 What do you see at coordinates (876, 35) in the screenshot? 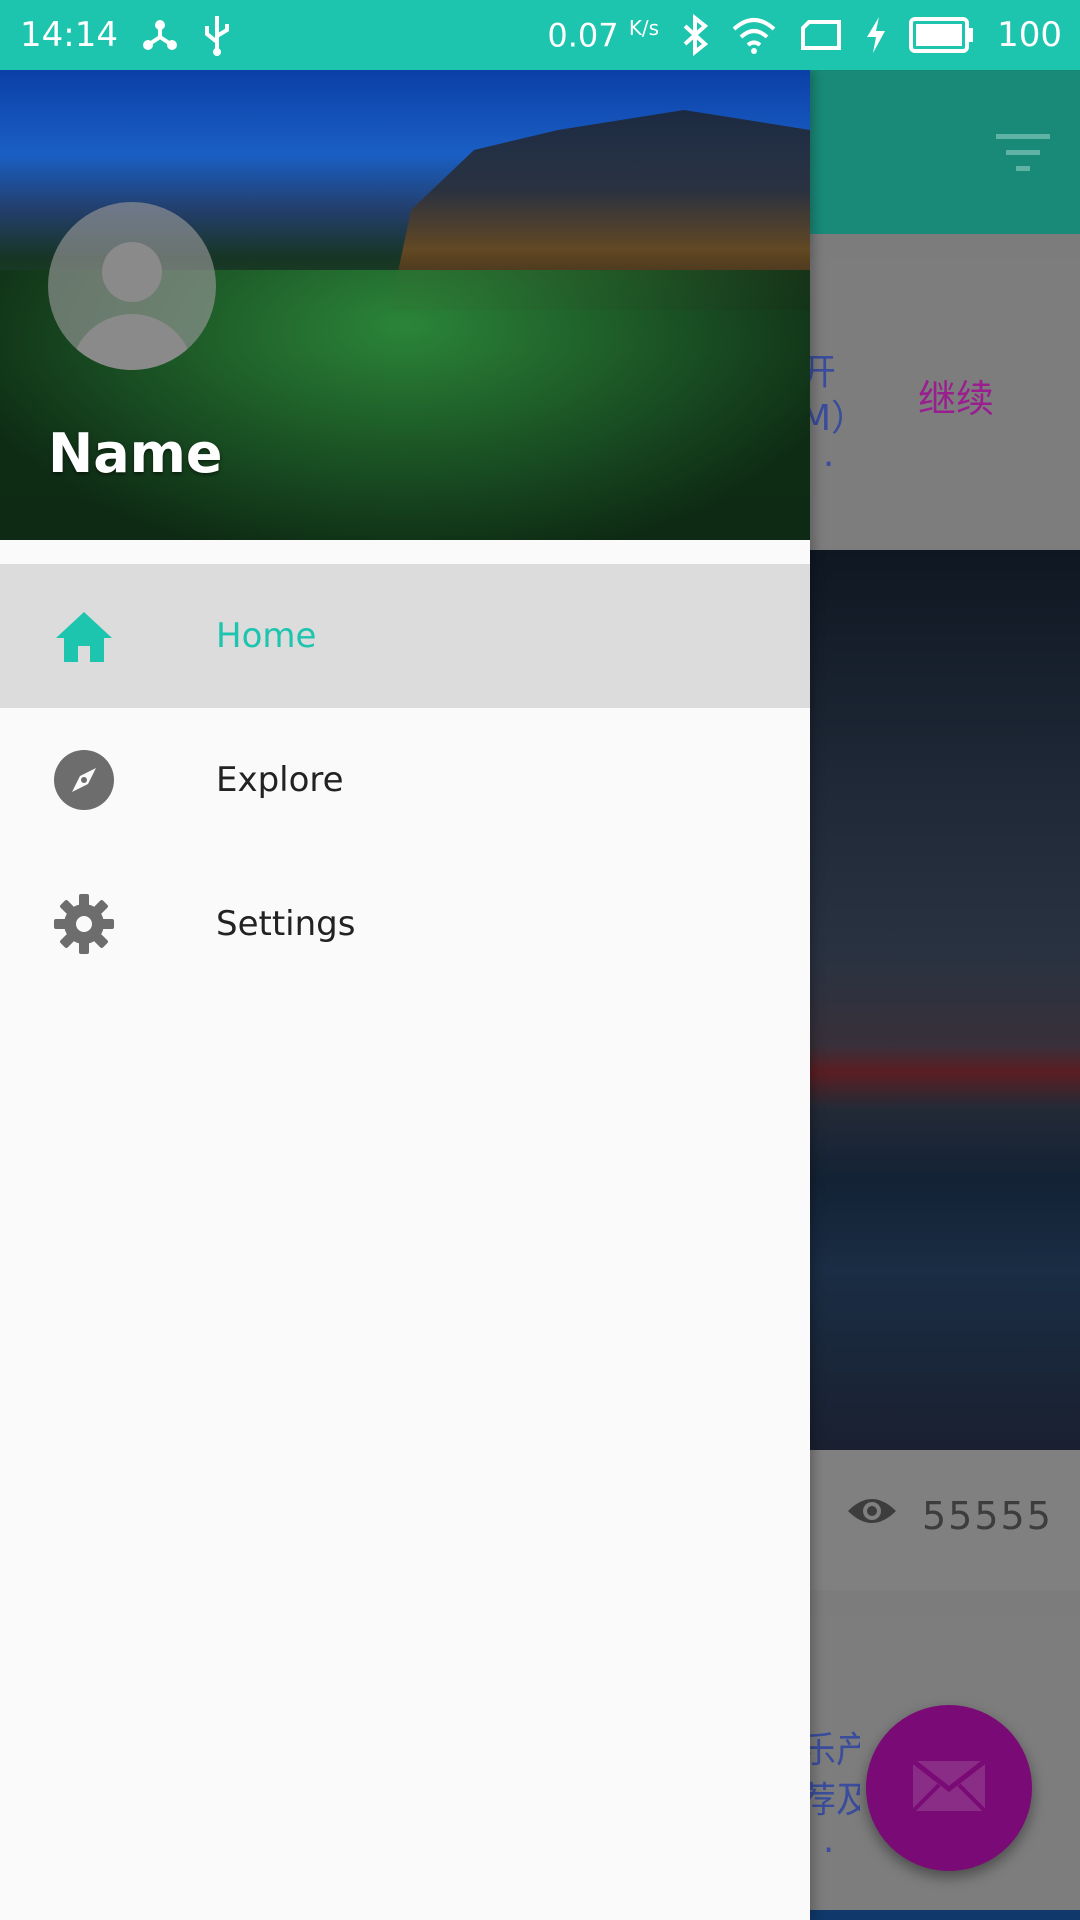
I see `charging-icon` at bounding box center [876, 35].